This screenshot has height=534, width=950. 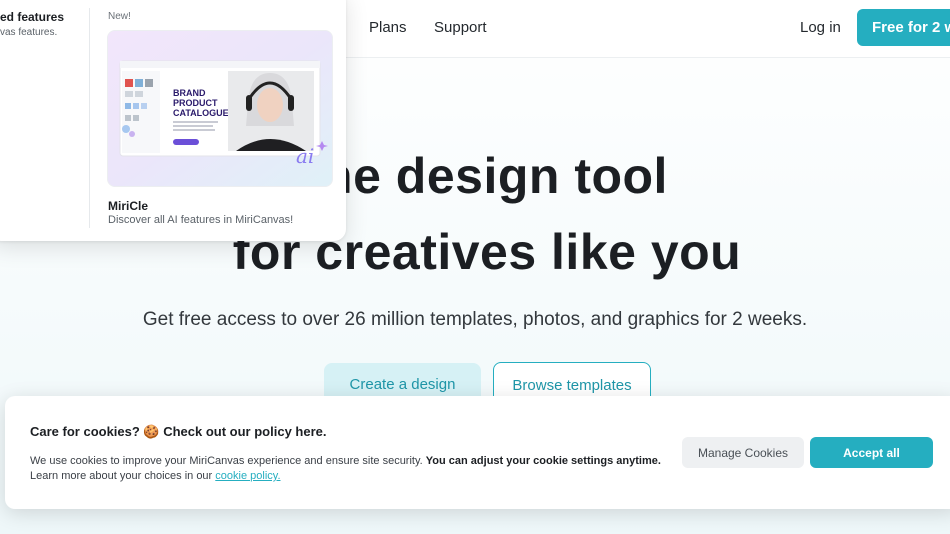 I want to click on promo-illustration: BRAND PRODUCT CATALOGUE ai, so click(x=220, y=108).